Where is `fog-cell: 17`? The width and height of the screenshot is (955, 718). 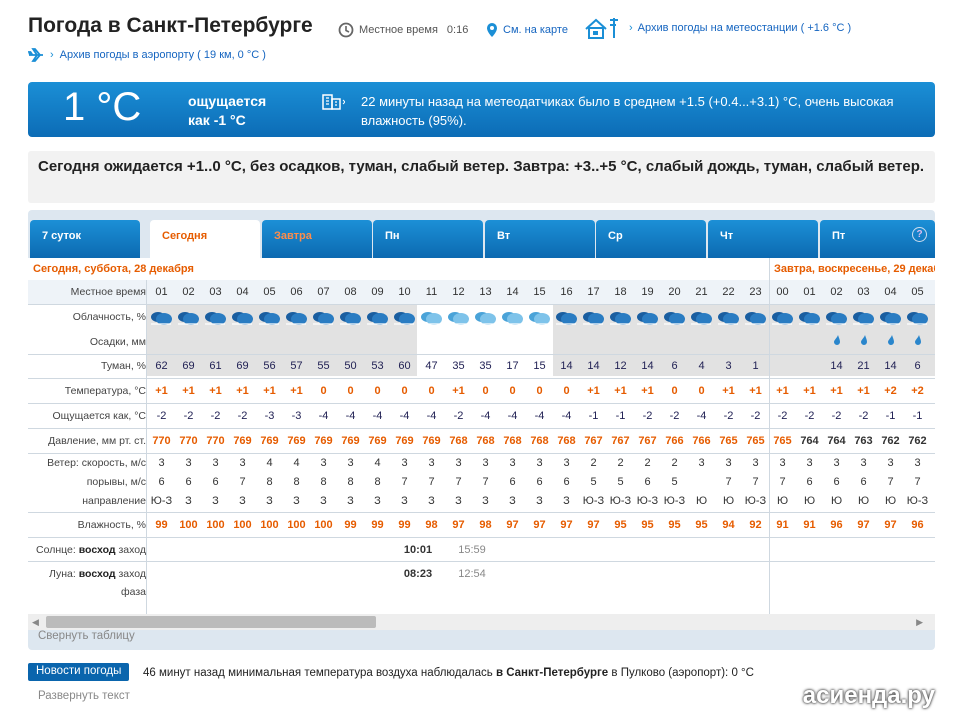 fog-cell: 17 is located at coordinates (512, 366).